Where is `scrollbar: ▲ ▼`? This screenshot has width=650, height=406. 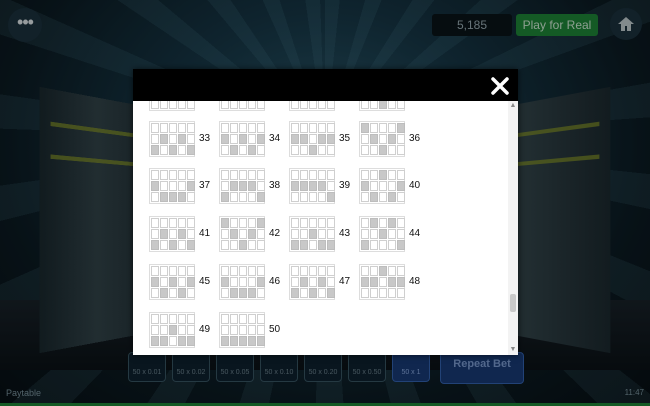
scrollbar: ▲ ▼ is located at coordinates (513, 228).